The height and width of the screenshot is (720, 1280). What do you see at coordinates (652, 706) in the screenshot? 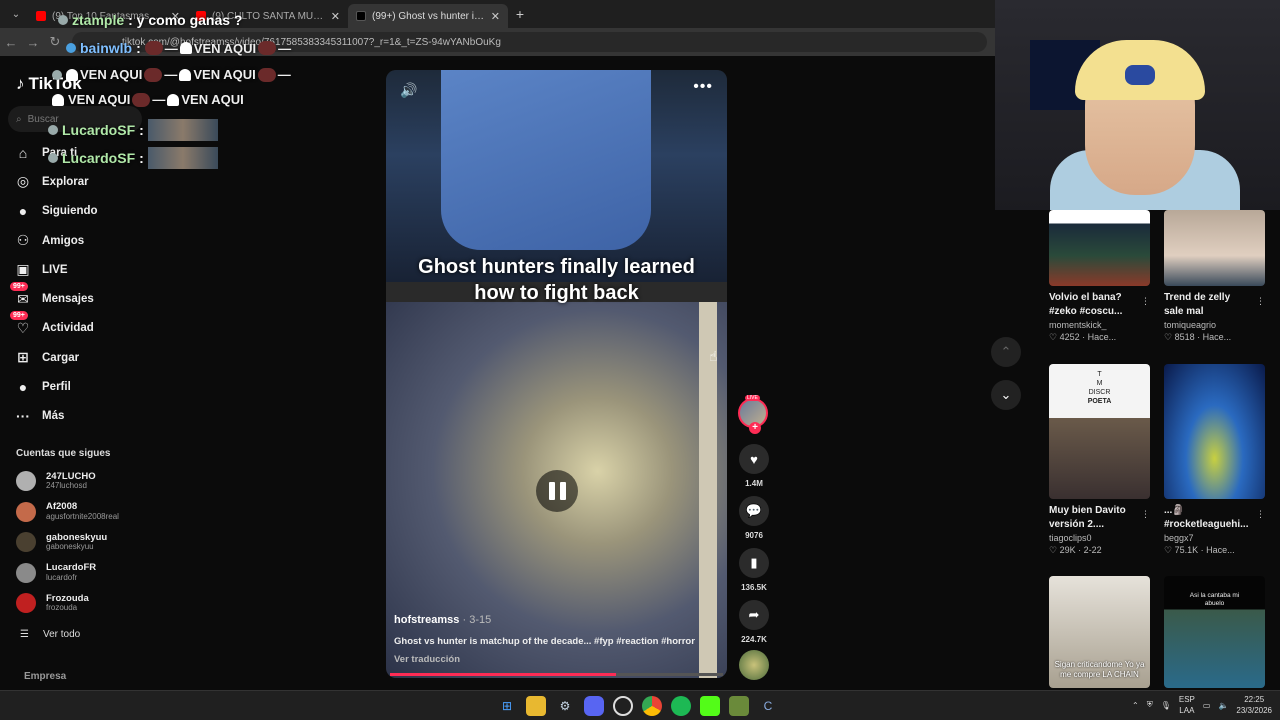
I see `chrome-icon` at bounding box center [652, 706].